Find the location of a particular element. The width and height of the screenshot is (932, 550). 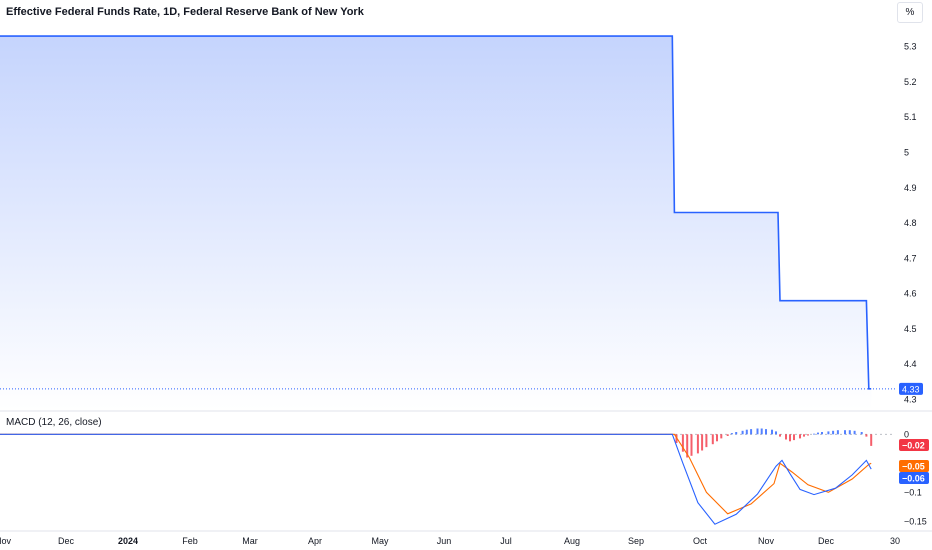

time-tick-label: Feb is located at coordinates (190, 541).